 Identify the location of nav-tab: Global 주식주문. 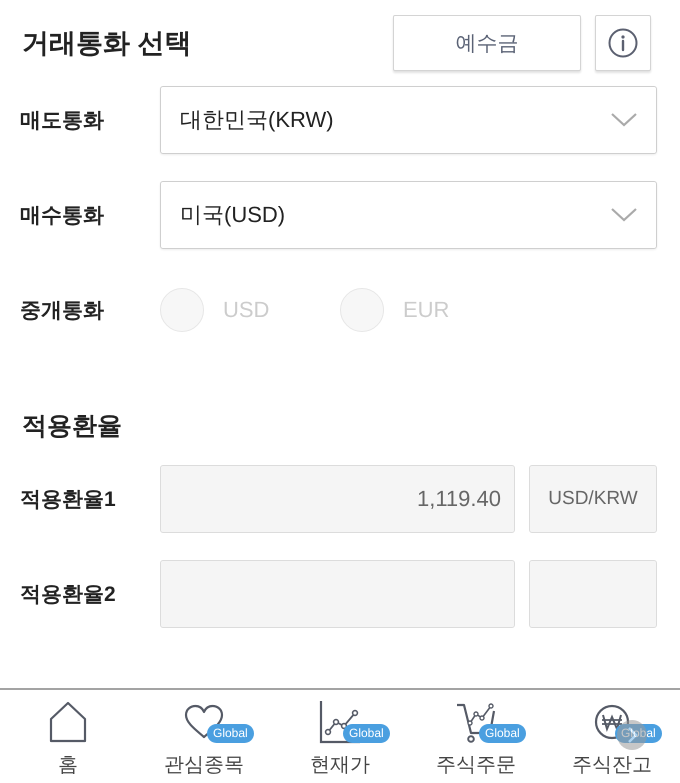
(476, 736).